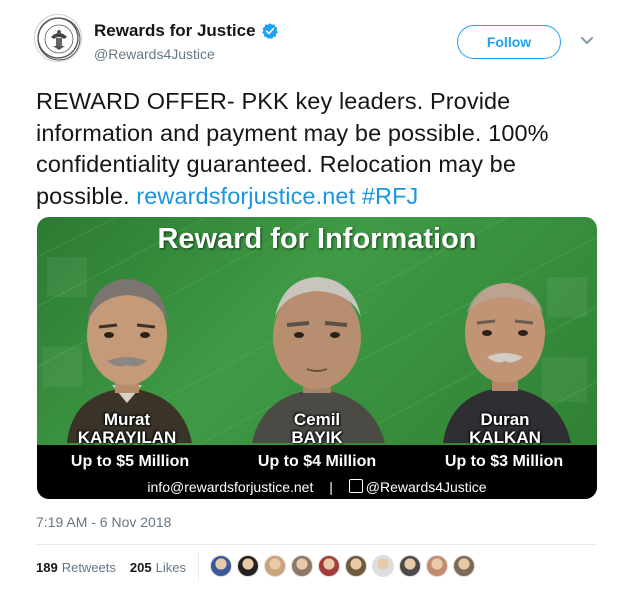 The image size is (617, 593). I want to click on follow-button: Follow, so click(509, 42).